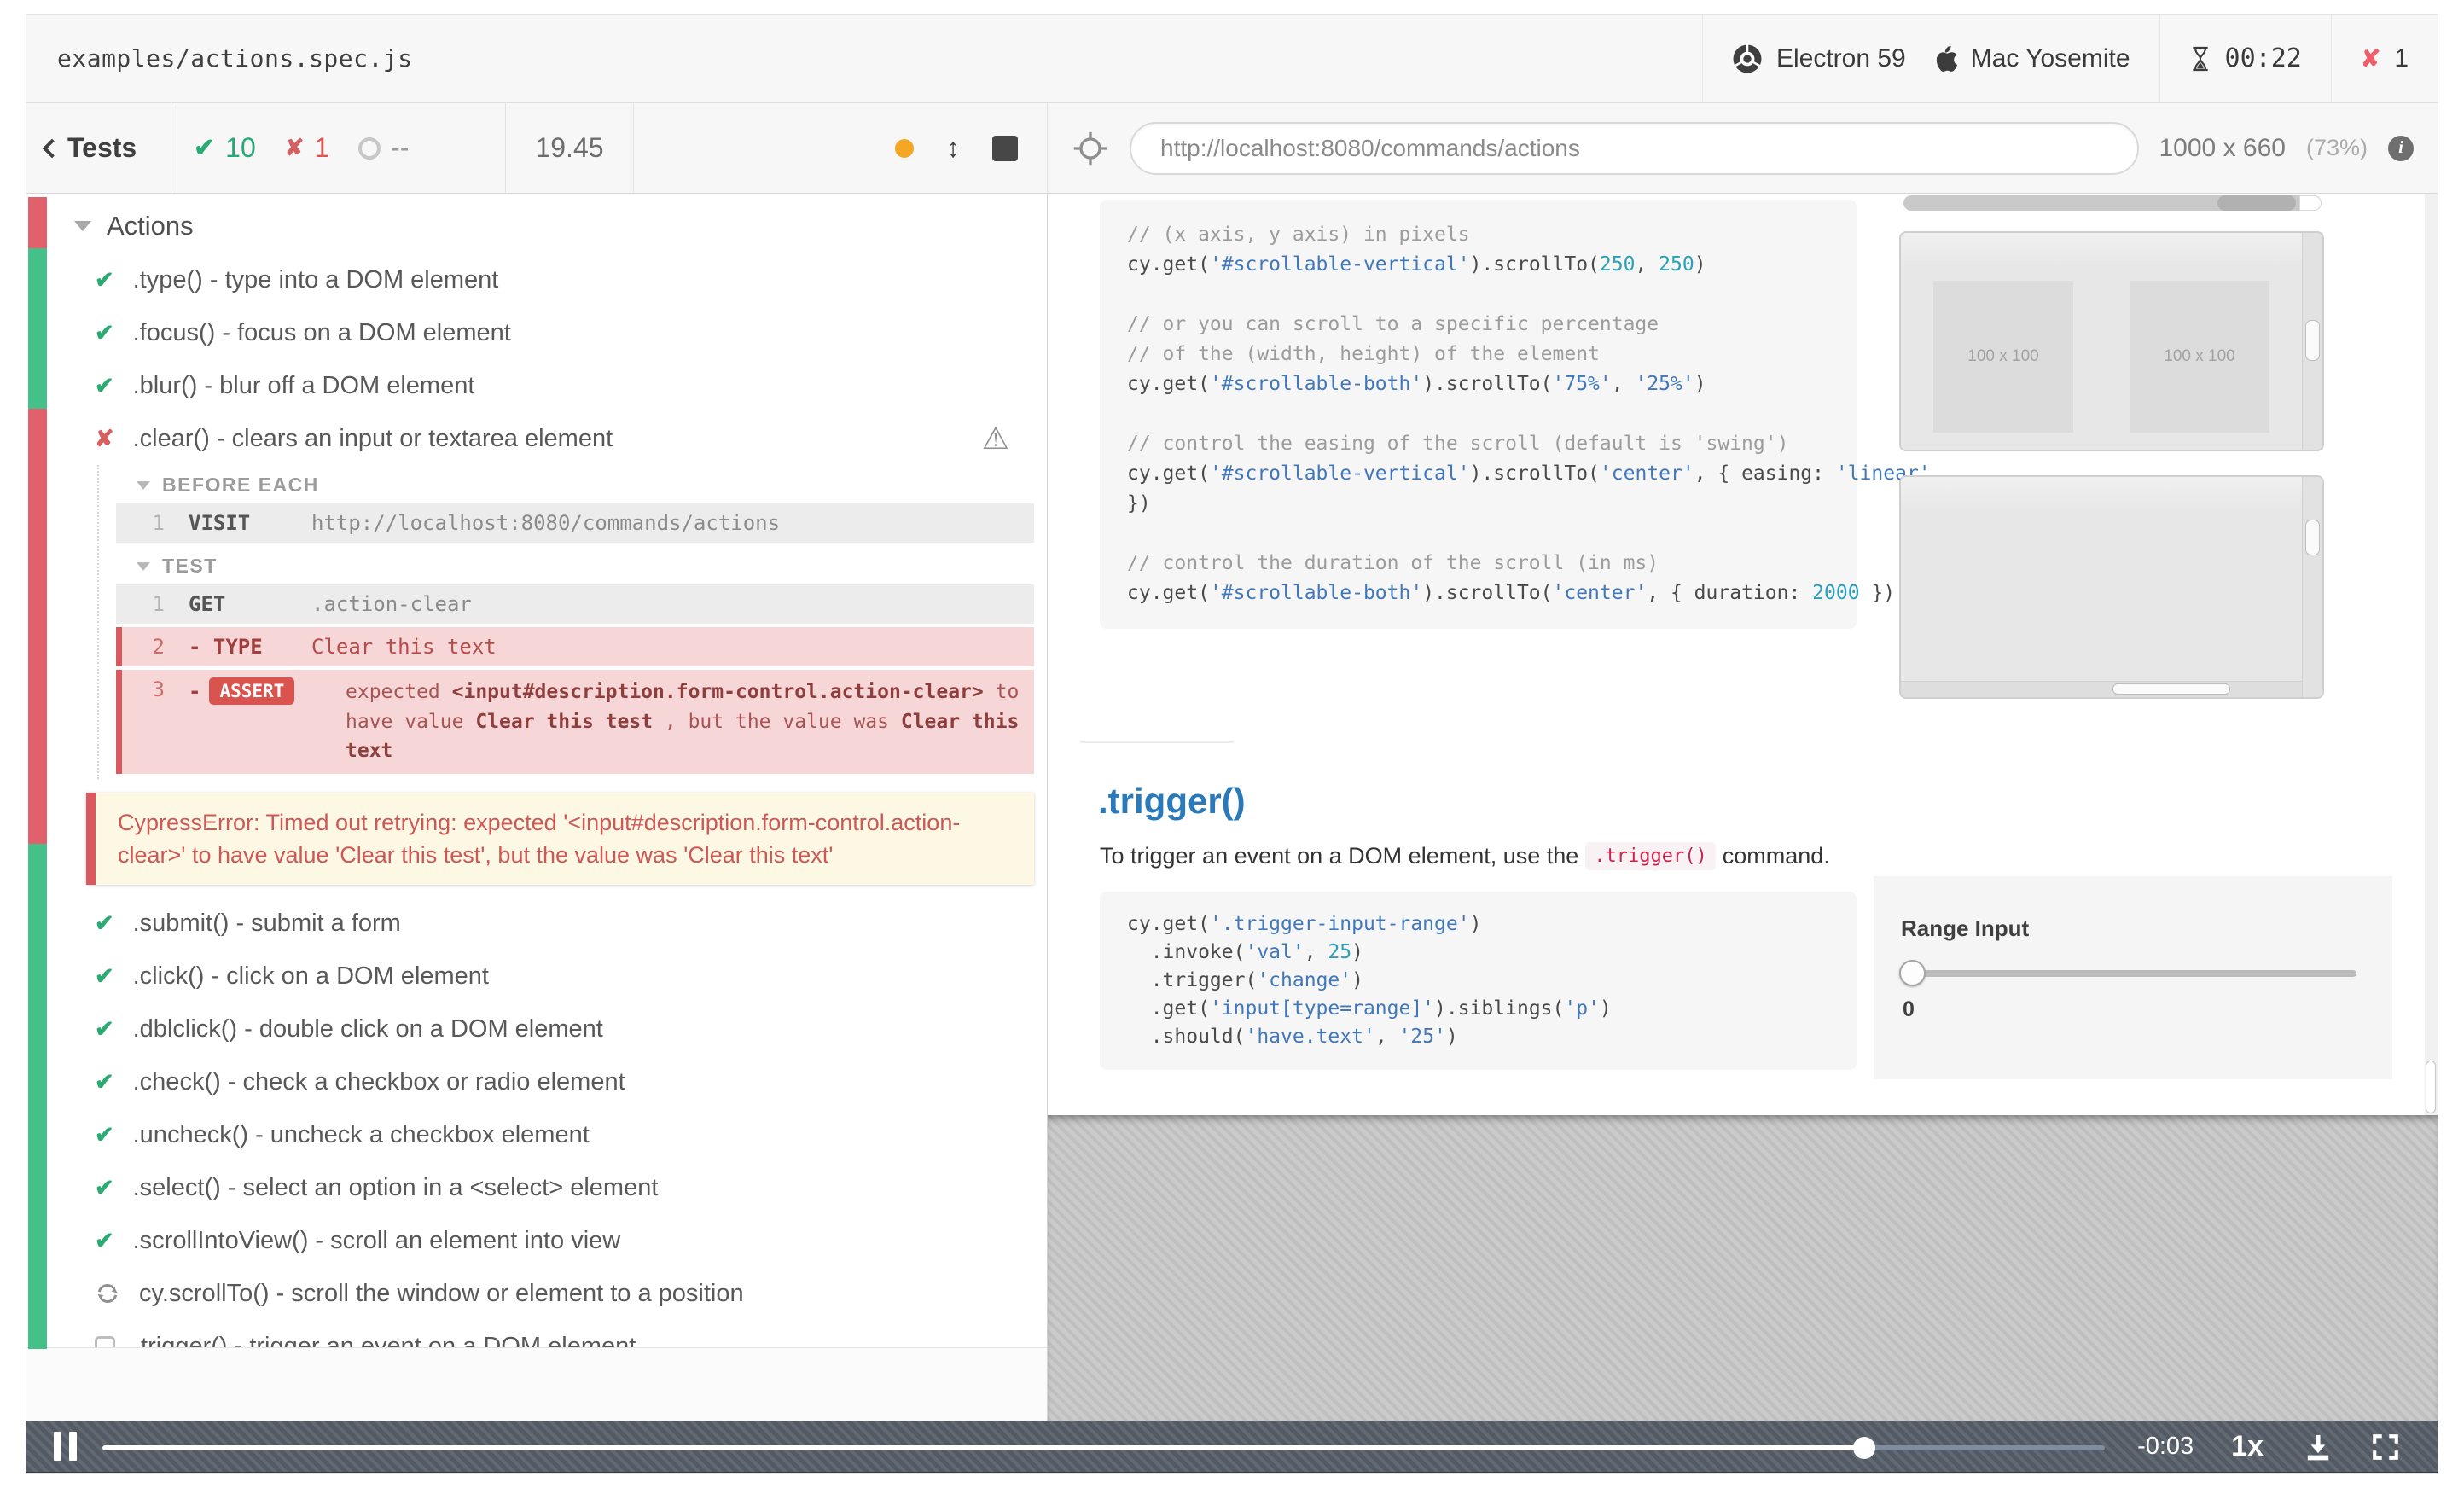  What do you see at coordinates (570, 148) in the screenshot?
I see `duration-display: 19.45` at bounding box center [570, 148].